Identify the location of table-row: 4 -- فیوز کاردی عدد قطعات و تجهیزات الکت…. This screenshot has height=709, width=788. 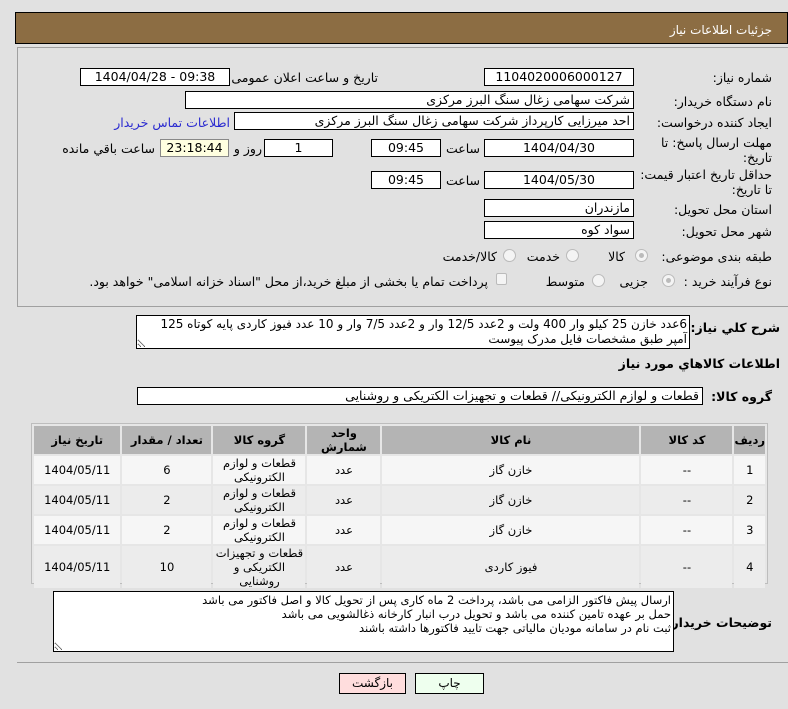
(399, 567).